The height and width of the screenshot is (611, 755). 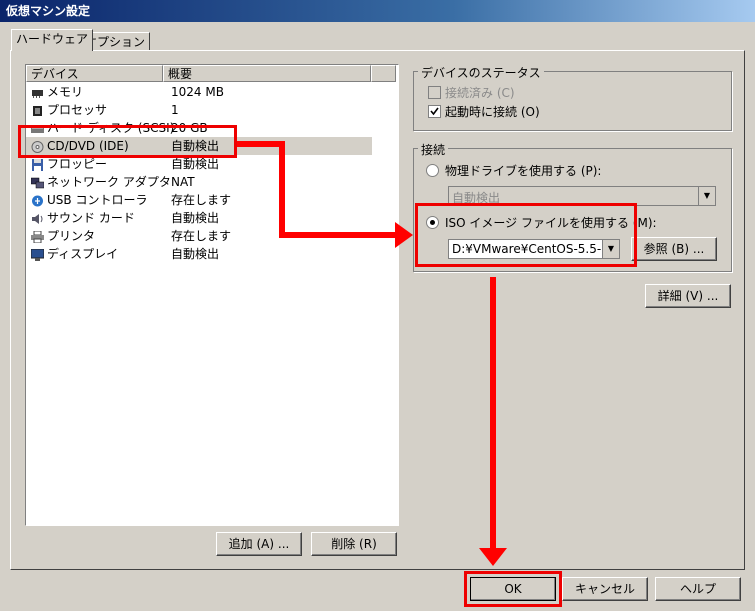 I want to click on device-summary: 1, so click(x=175, y=110).